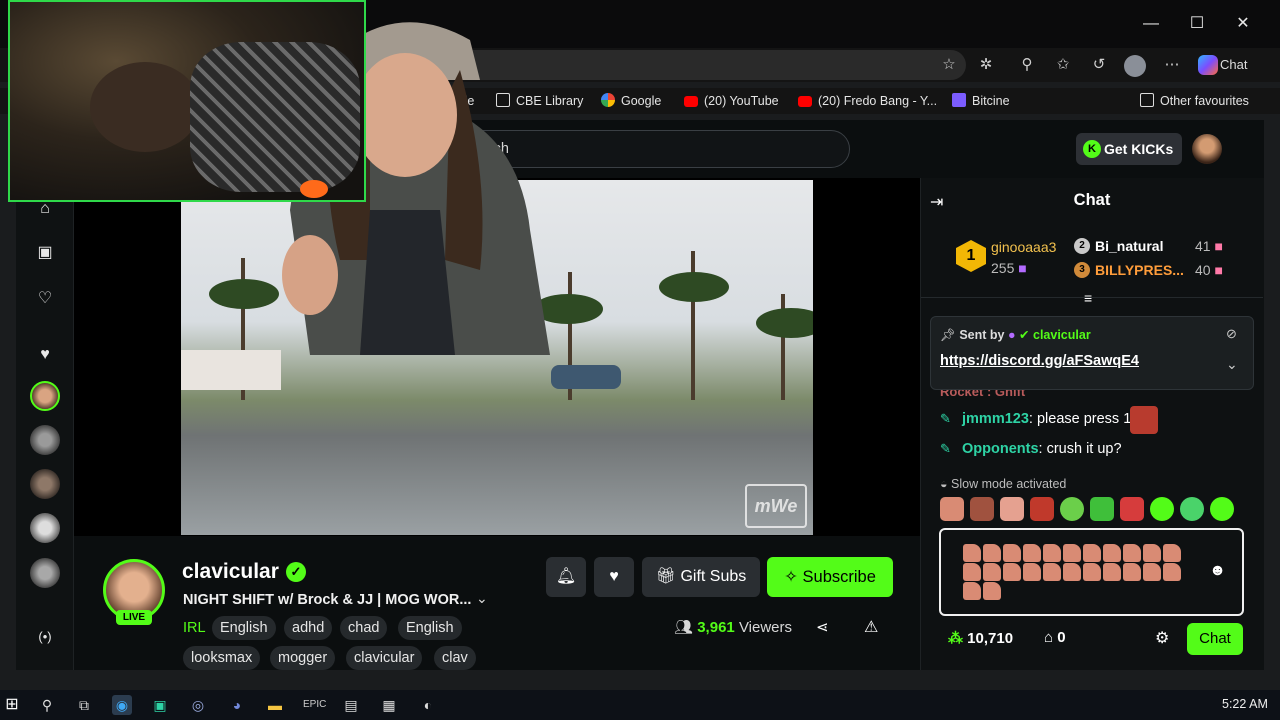 The width and height of the screenshot is (1280, 720). Describe the element at coordinates (1226, 65) in the screenshot. I see `copilot-chat-button: Chat` at that location.